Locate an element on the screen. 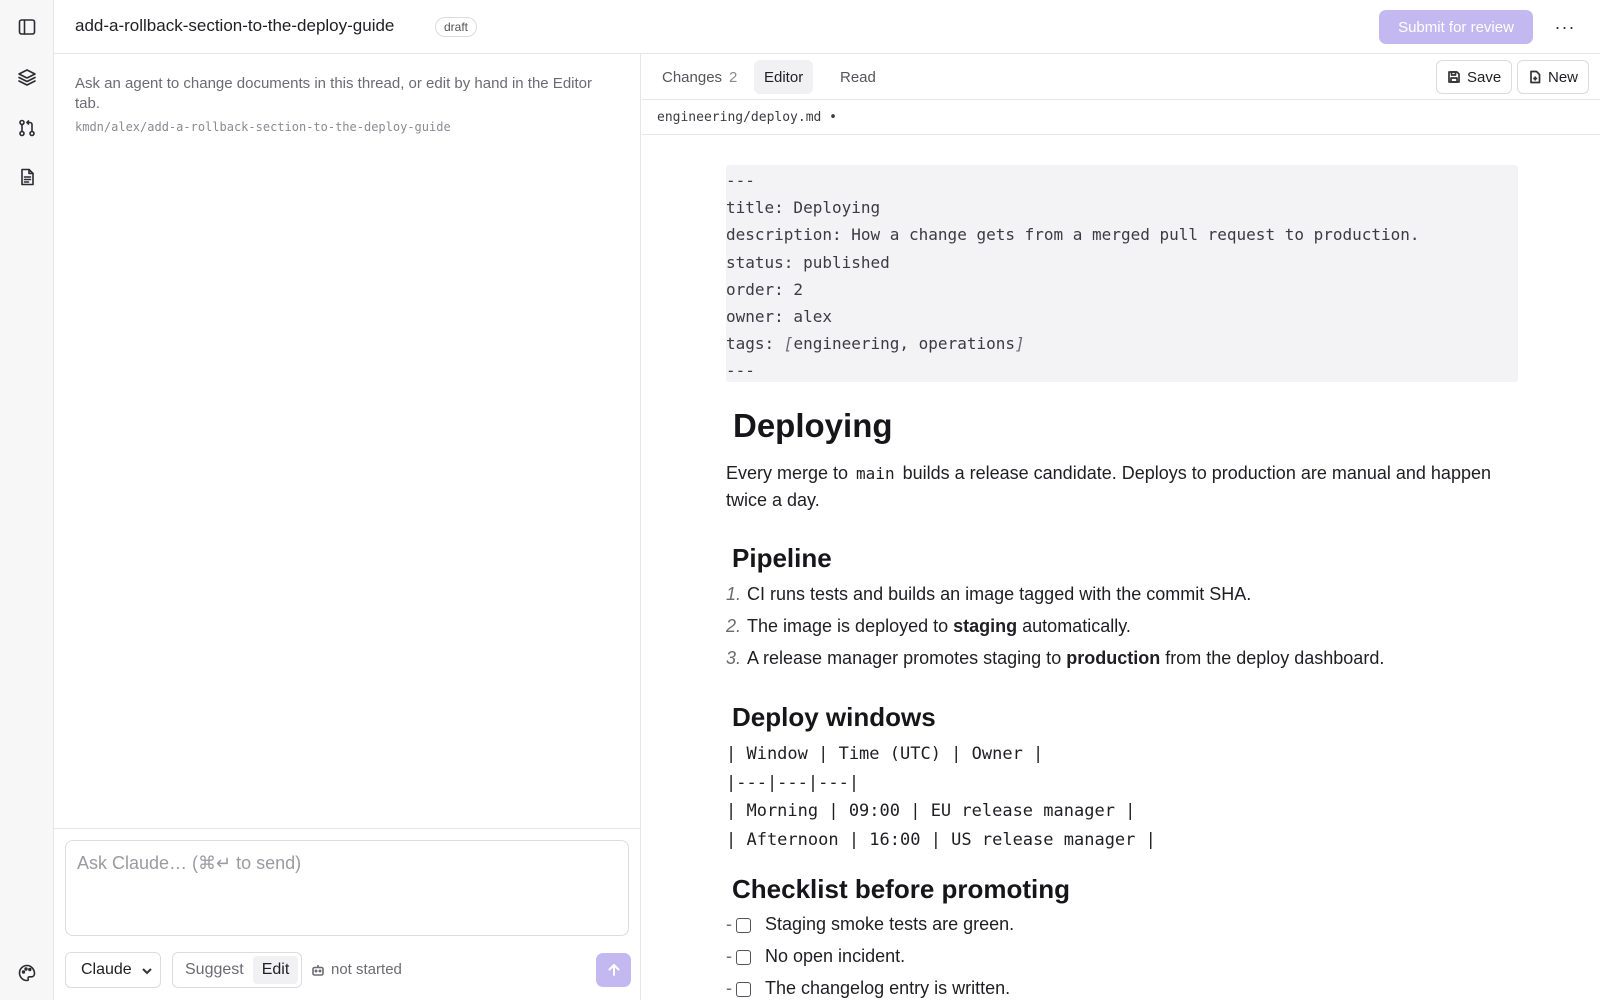  frontmatter-owner: owner: alex is located at coordinates (779, 317).